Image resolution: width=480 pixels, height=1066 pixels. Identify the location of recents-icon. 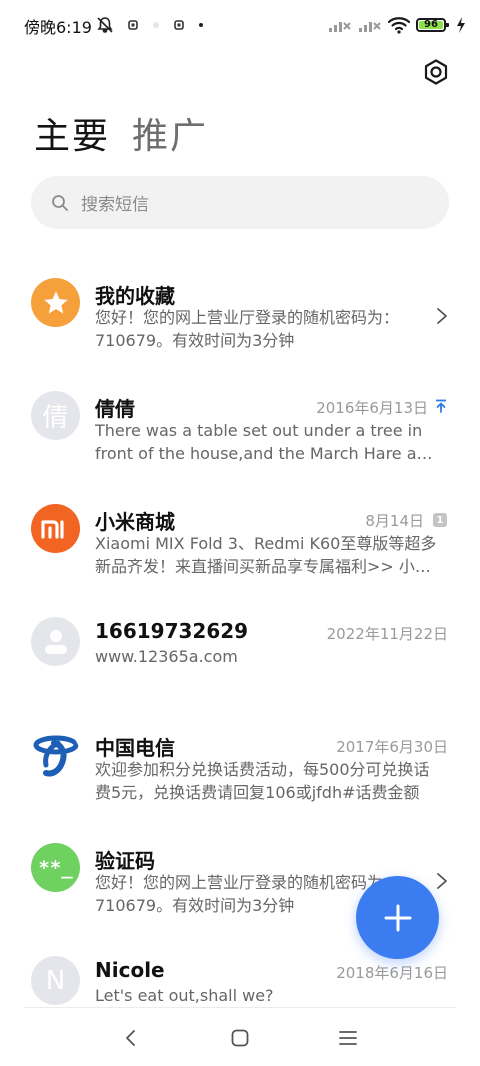
(348, 1038).